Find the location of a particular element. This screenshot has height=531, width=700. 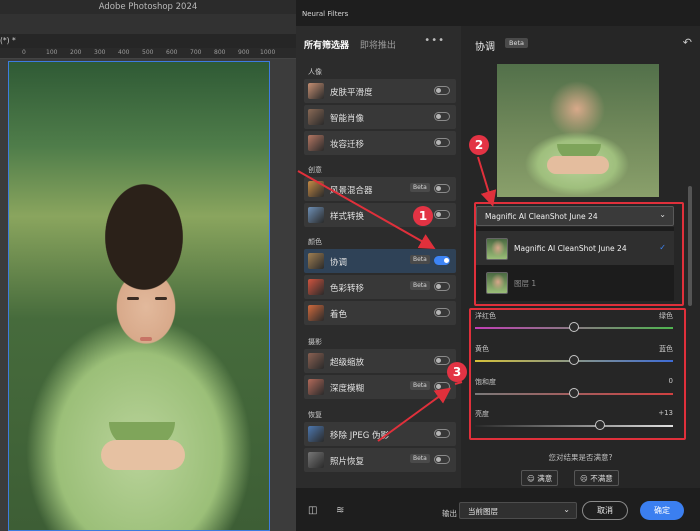

satisfied-button: ☺ 满意 is located at coordinates (540, 478).